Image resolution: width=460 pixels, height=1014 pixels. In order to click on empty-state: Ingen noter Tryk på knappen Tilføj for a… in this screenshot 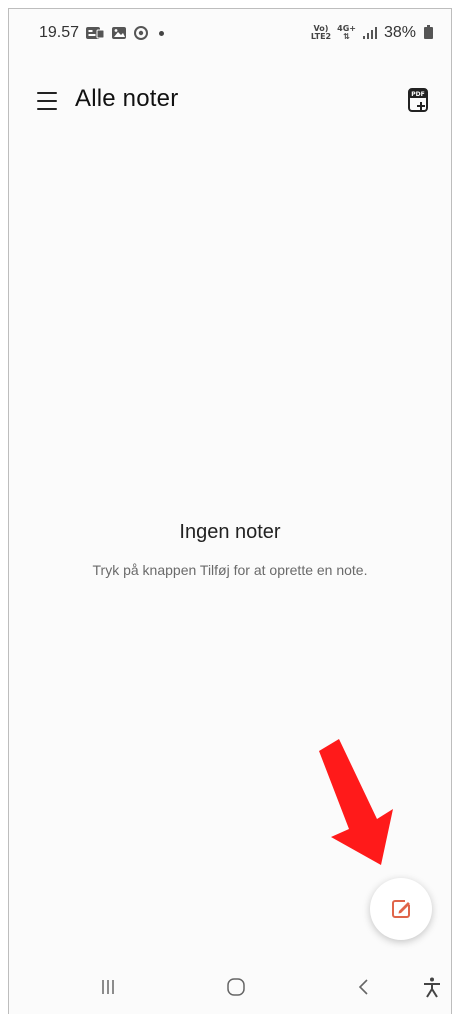, I will do `click(230, 549)`.